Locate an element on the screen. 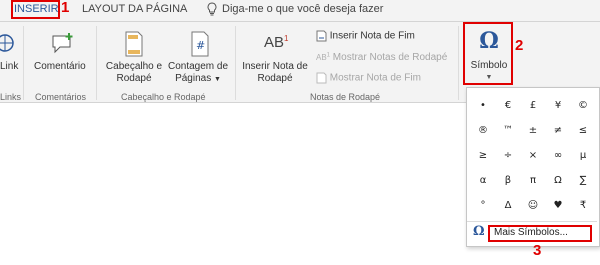 The height and width of the screenshot is (265, 600). symbol-cell: ♥ is located at coordinates (558, 206).